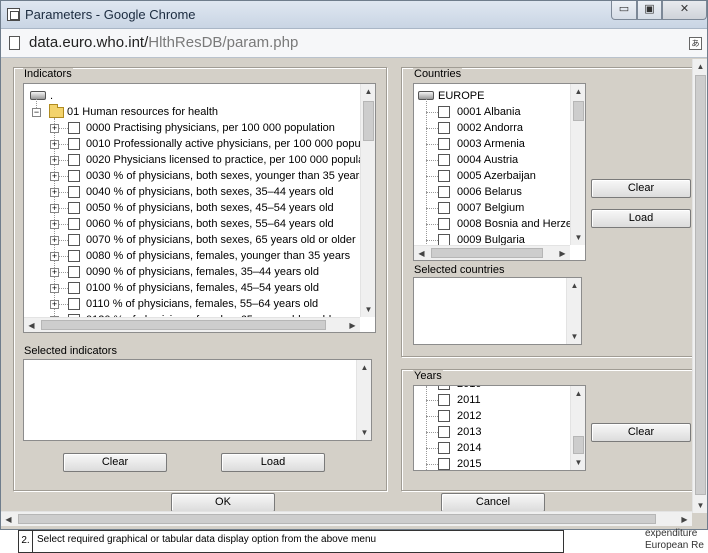  I want to click on indicators-clear-button: Clear, so click(115, 462).